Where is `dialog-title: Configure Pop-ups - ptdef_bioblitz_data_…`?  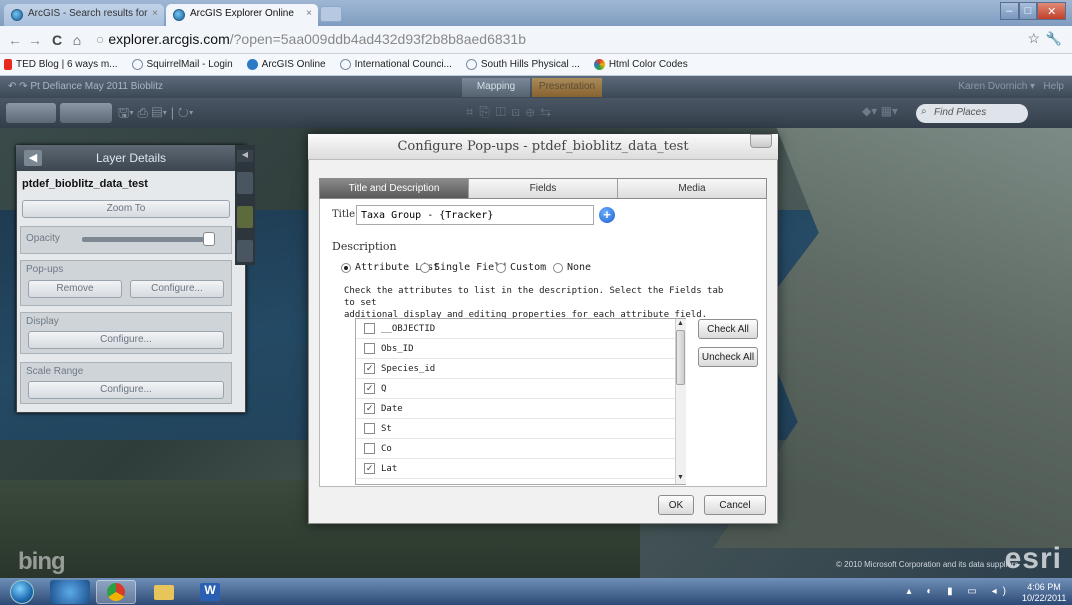
dialog-title: Configure Pop-ups - ptdef_bioblitz_data_… is located at coordinates (543, 147).